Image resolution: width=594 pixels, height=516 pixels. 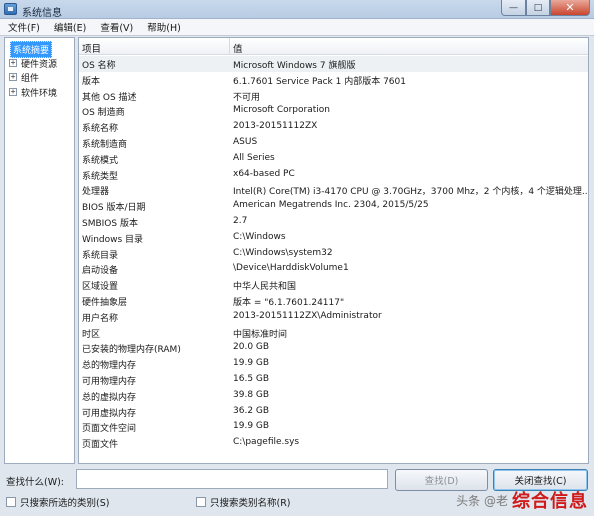 What do you see at coordinates (319, 81) in the screenshot?
I see `row-item-value: 6.1.7601 Service Pack 1 内部版本 7601` at bounding box center [319, 81].